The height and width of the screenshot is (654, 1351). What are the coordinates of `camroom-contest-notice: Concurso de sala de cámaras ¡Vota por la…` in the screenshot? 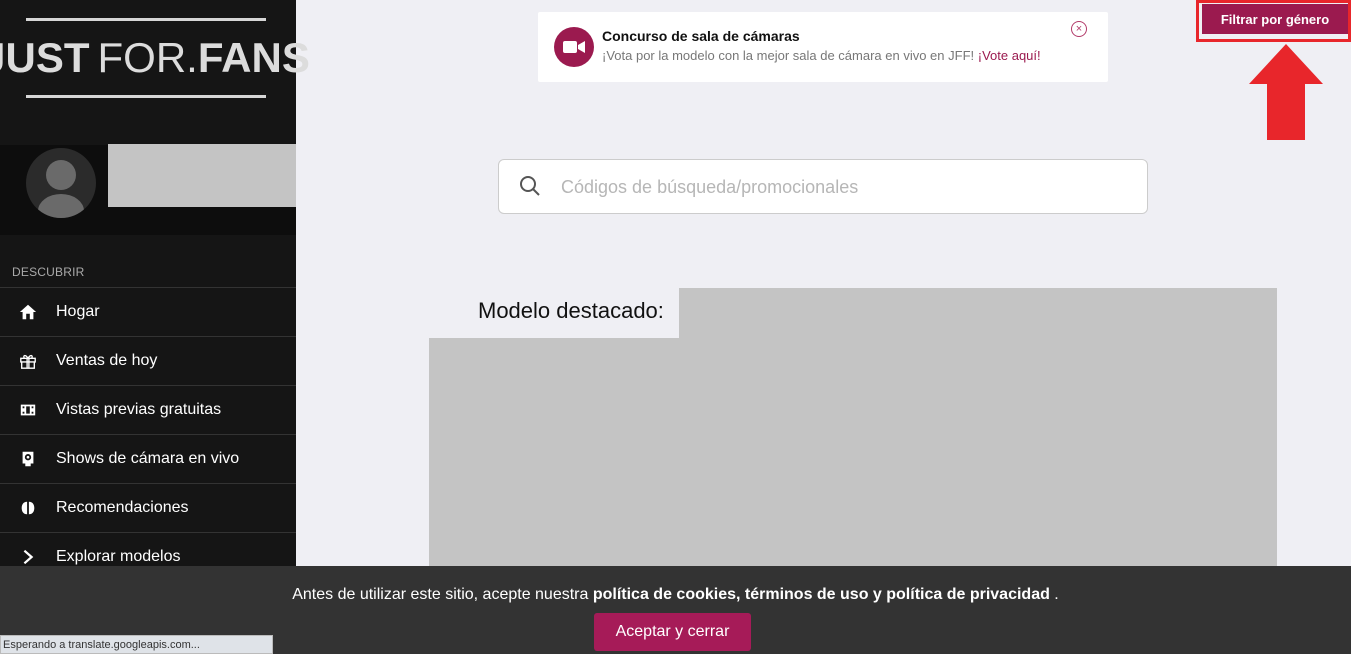 It's located at (823, 47).